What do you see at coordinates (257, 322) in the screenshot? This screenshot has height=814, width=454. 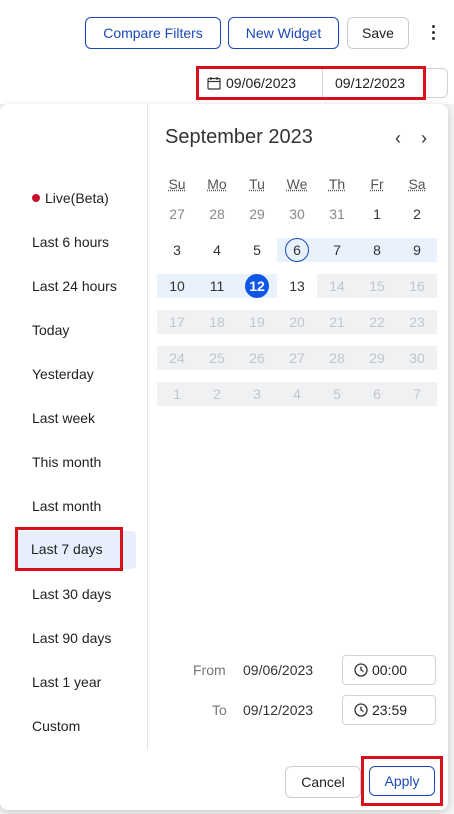 I see `calendar-day: 19` at bounding box center [257, 322].